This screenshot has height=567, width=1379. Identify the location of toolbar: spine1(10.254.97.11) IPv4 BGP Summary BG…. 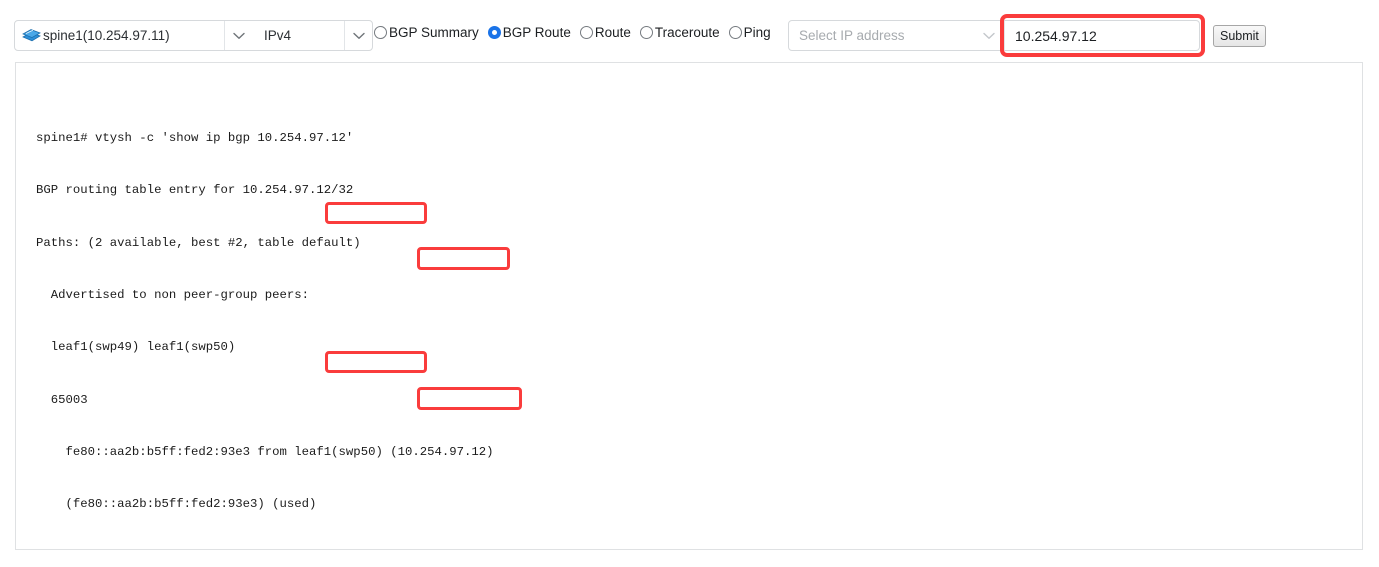
(689, 35).